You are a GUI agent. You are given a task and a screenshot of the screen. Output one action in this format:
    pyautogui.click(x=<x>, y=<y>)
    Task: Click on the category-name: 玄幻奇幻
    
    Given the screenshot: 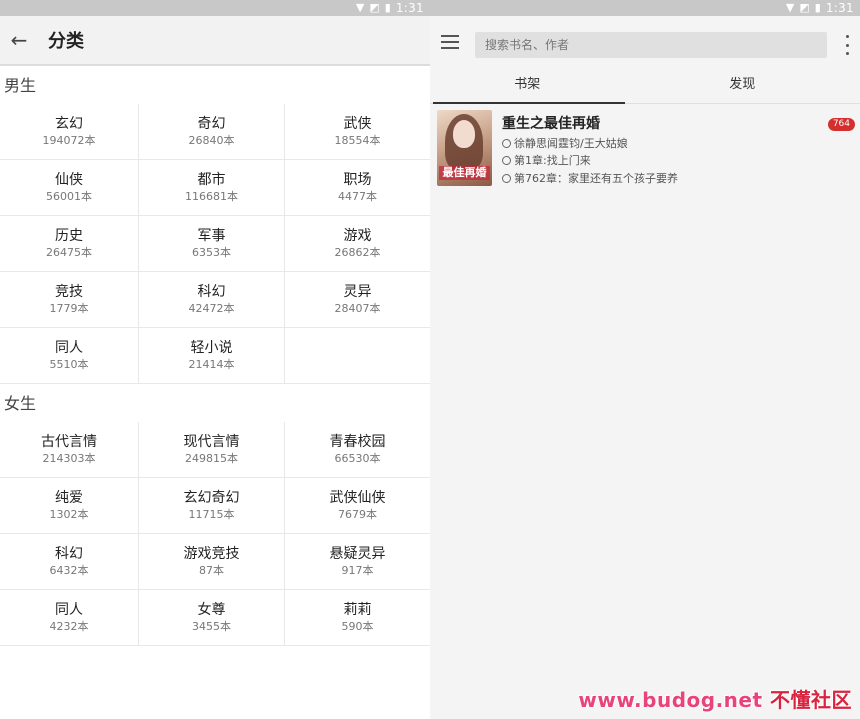 What is the action you would take?
    pyautogui.click(x=211, y=498)
    